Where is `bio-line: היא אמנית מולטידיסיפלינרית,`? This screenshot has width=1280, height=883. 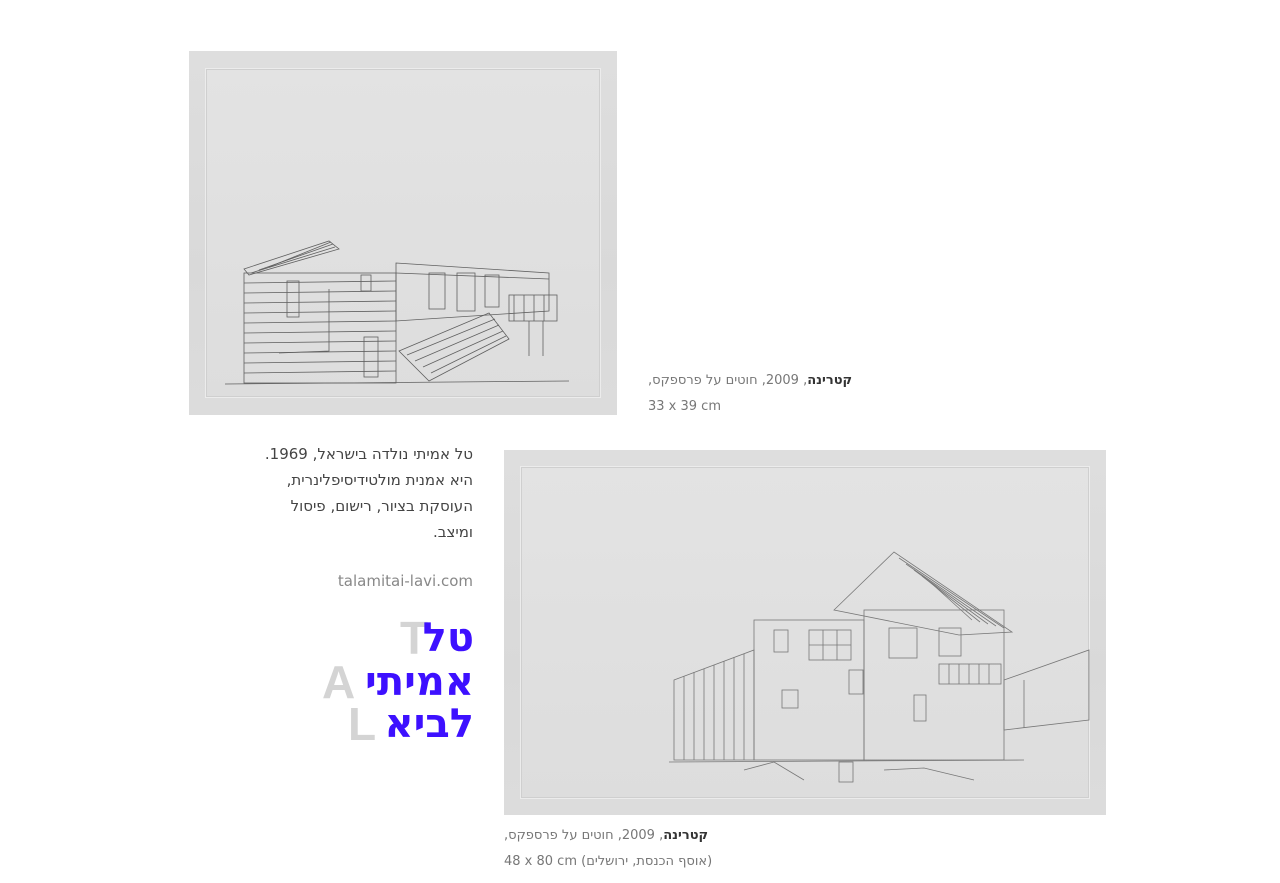 bio-line: היא אמנית מולטידיסיפלינרית, is located at coordinates (379, 480).